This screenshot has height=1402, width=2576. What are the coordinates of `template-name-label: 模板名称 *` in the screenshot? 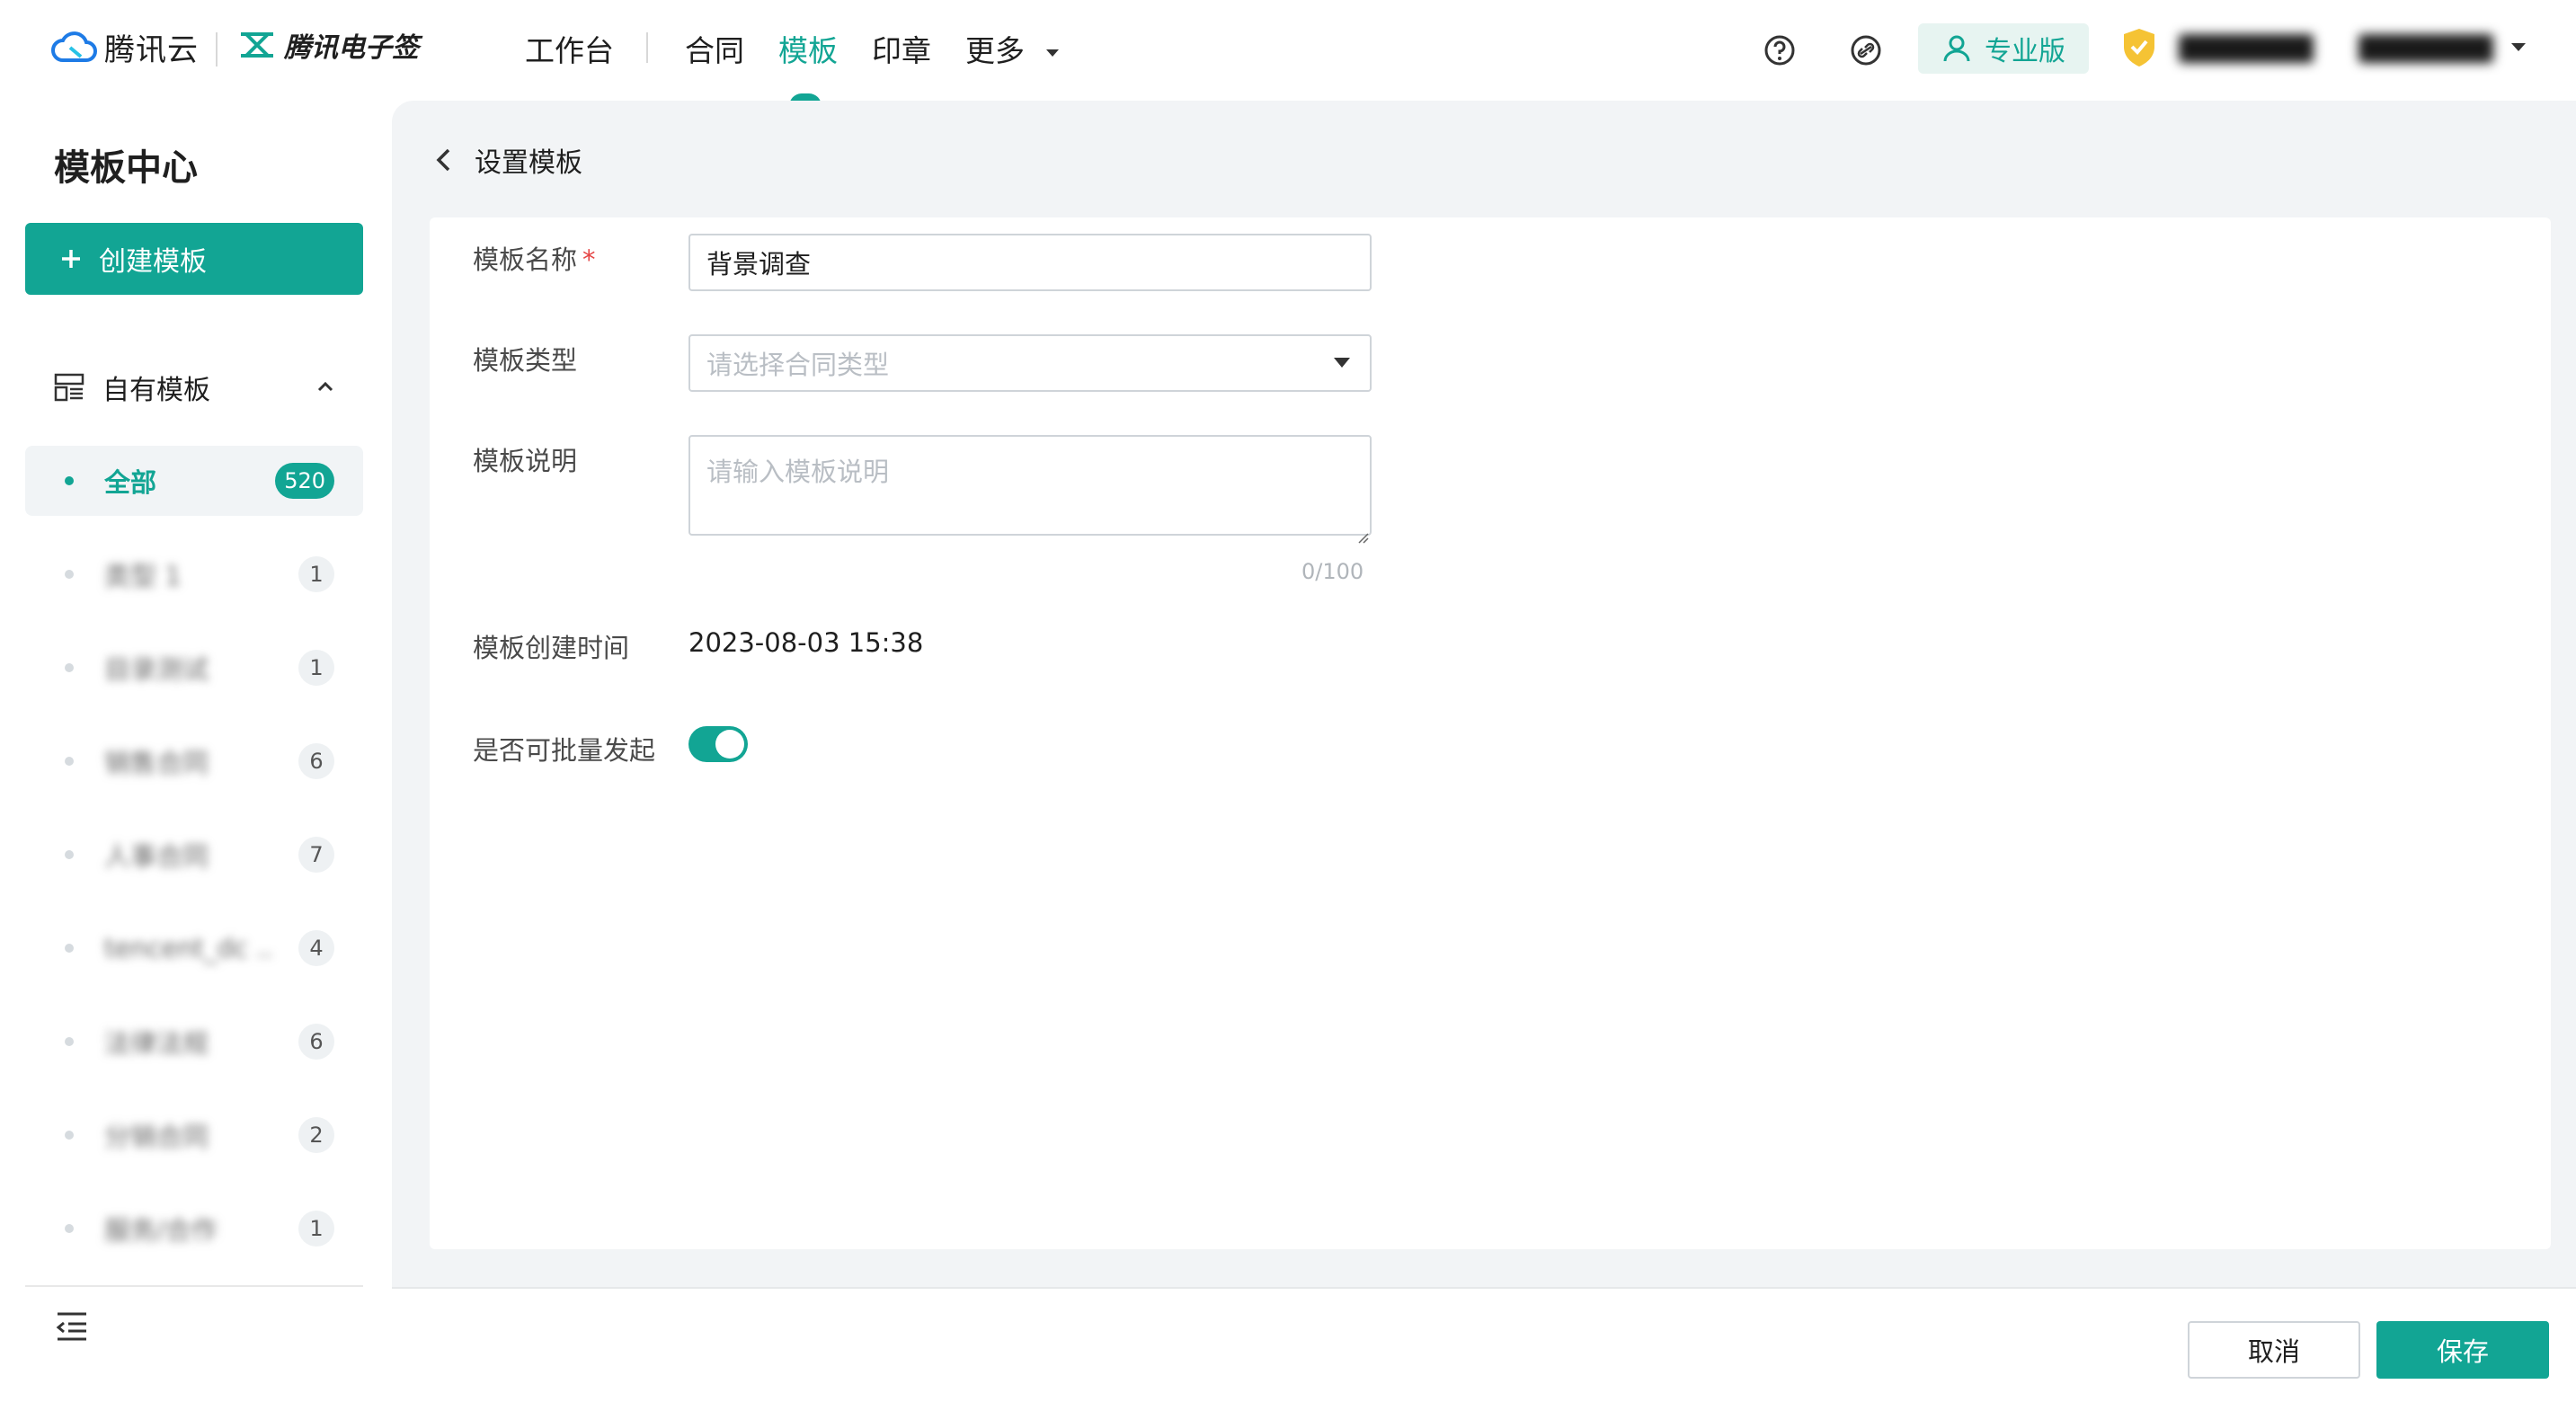 It's located at (534, 259).